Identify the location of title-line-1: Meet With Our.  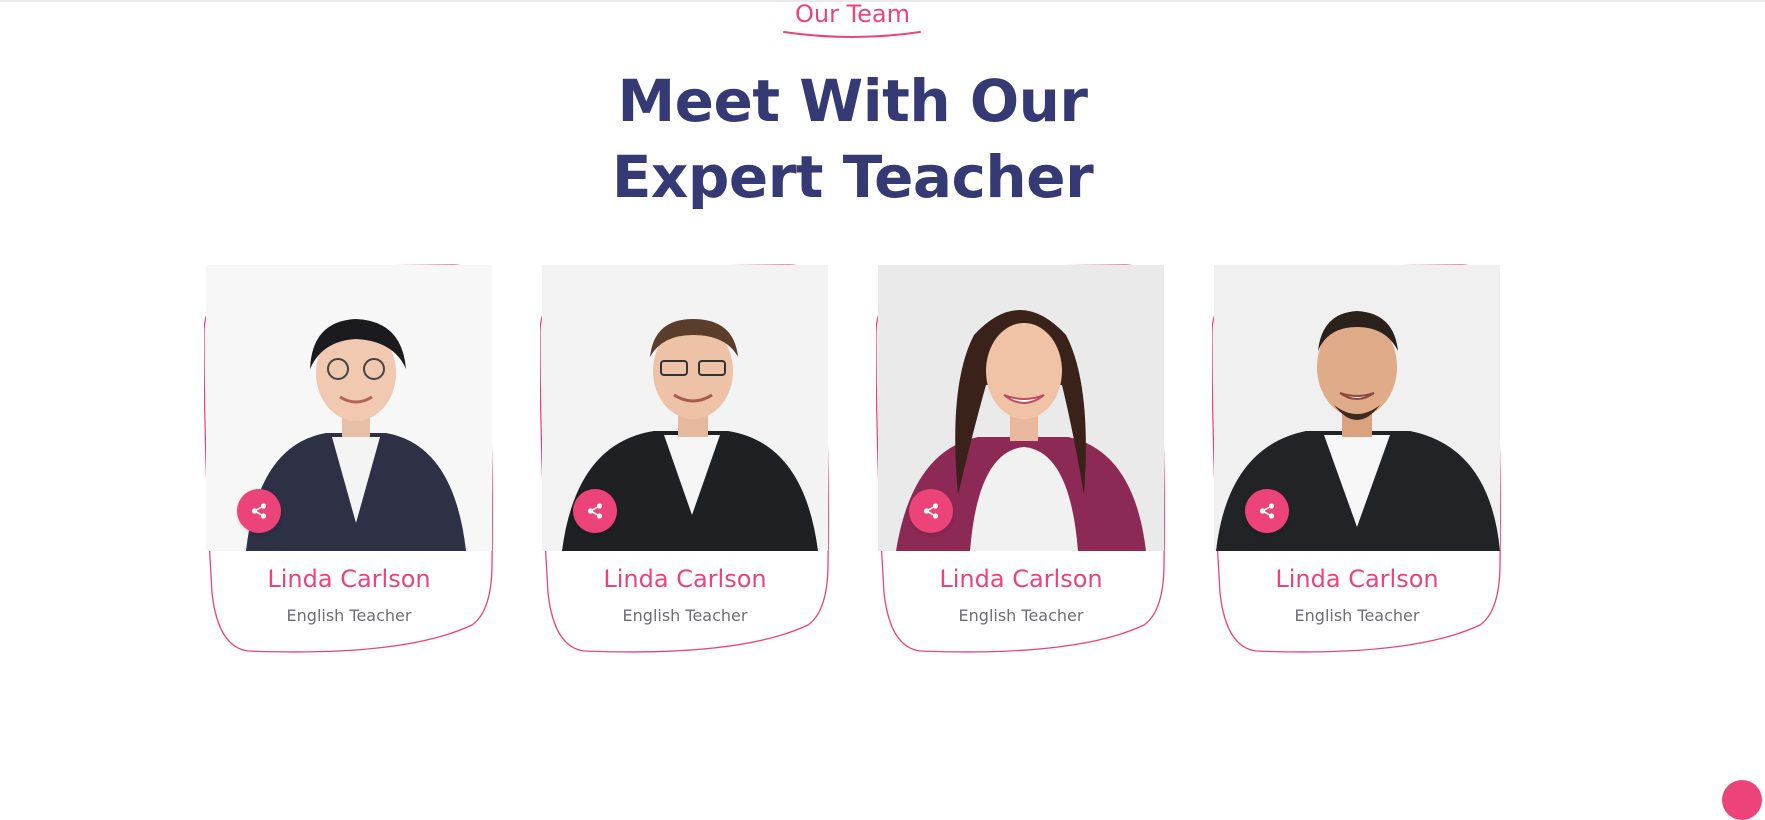
(852, 101).